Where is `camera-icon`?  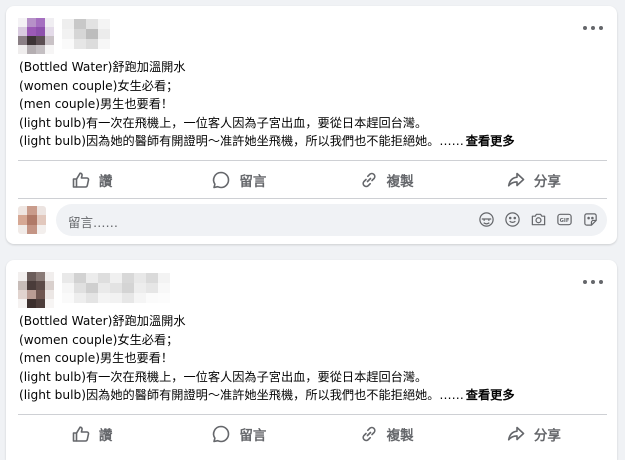
camera-icon is located at coordinates (538, 219).